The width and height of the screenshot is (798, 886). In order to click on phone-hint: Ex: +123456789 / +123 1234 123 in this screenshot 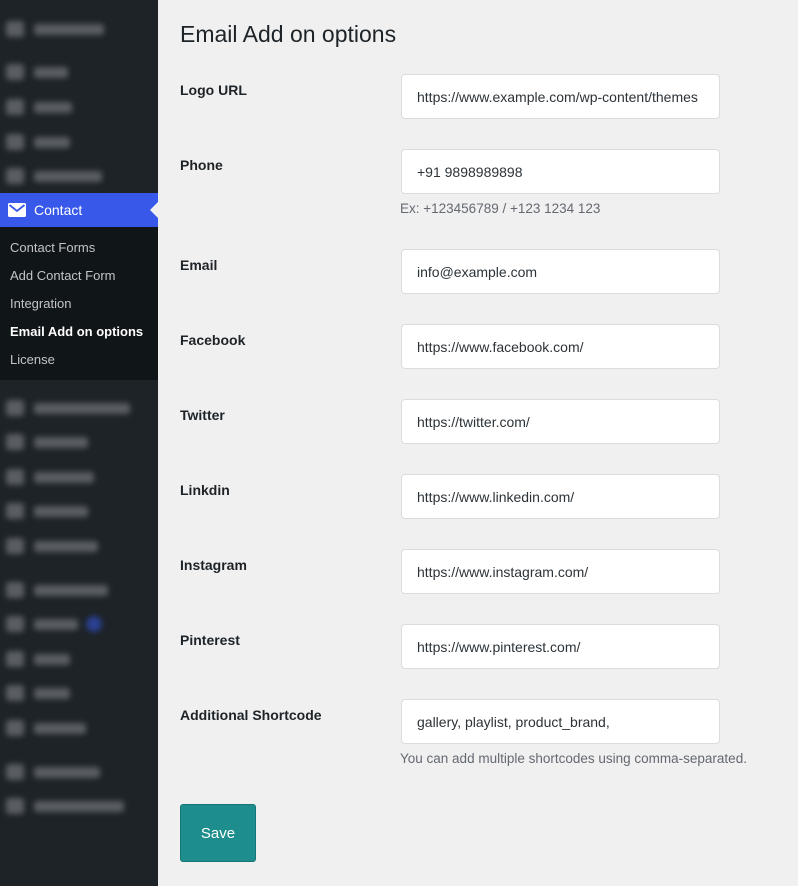, I will do `click(500, 208)`.